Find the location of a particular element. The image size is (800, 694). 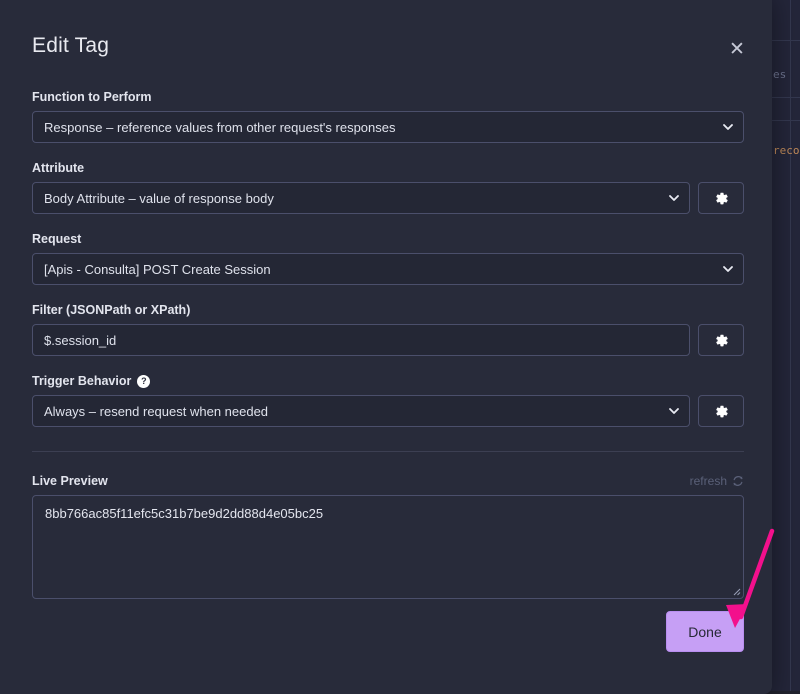

select-value: Always – resend request when needed is located at coordinates (156, 411).